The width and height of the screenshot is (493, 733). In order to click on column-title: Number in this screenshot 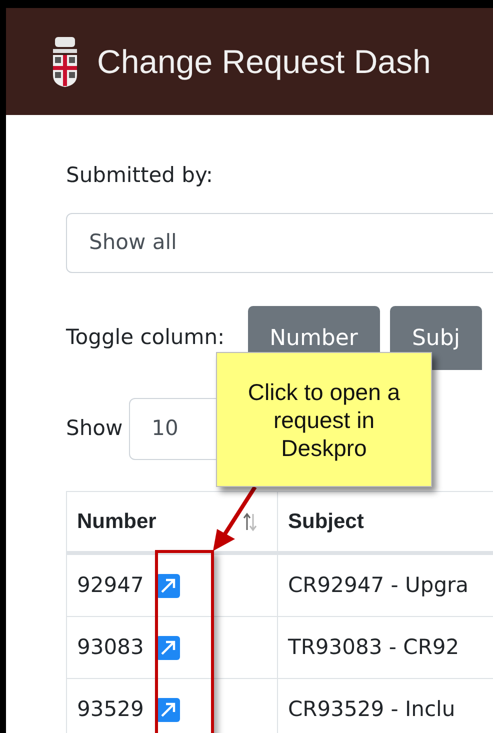, I will do `click(116, 521)`.